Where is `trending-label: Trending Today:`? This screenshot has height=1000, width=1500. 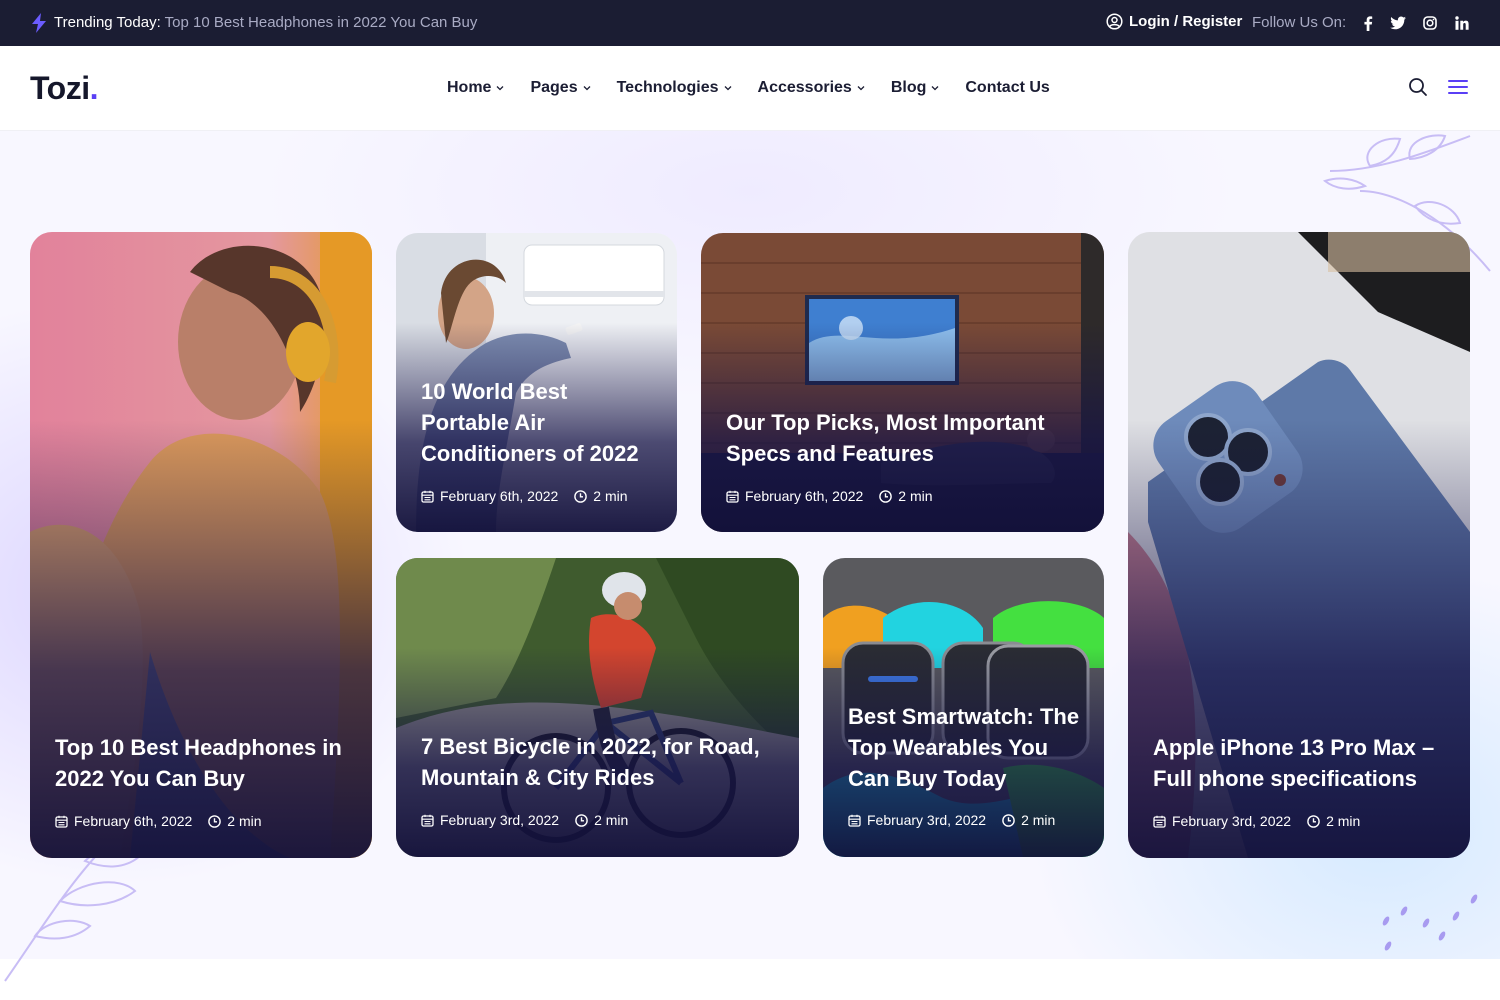
trending-label: Trending Today: is located at coordinates (107, 22).